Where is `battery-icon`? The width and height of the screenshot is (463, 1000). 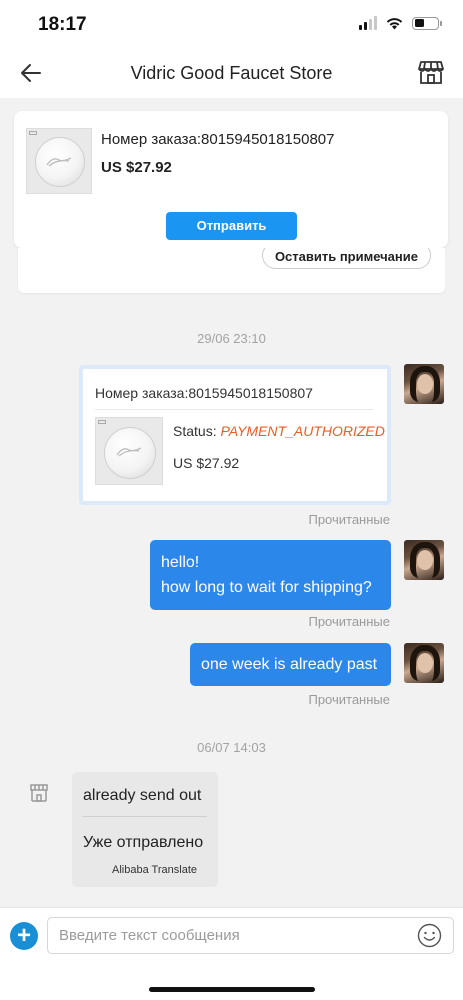
battery-icon is located at coordinates (427, 23).